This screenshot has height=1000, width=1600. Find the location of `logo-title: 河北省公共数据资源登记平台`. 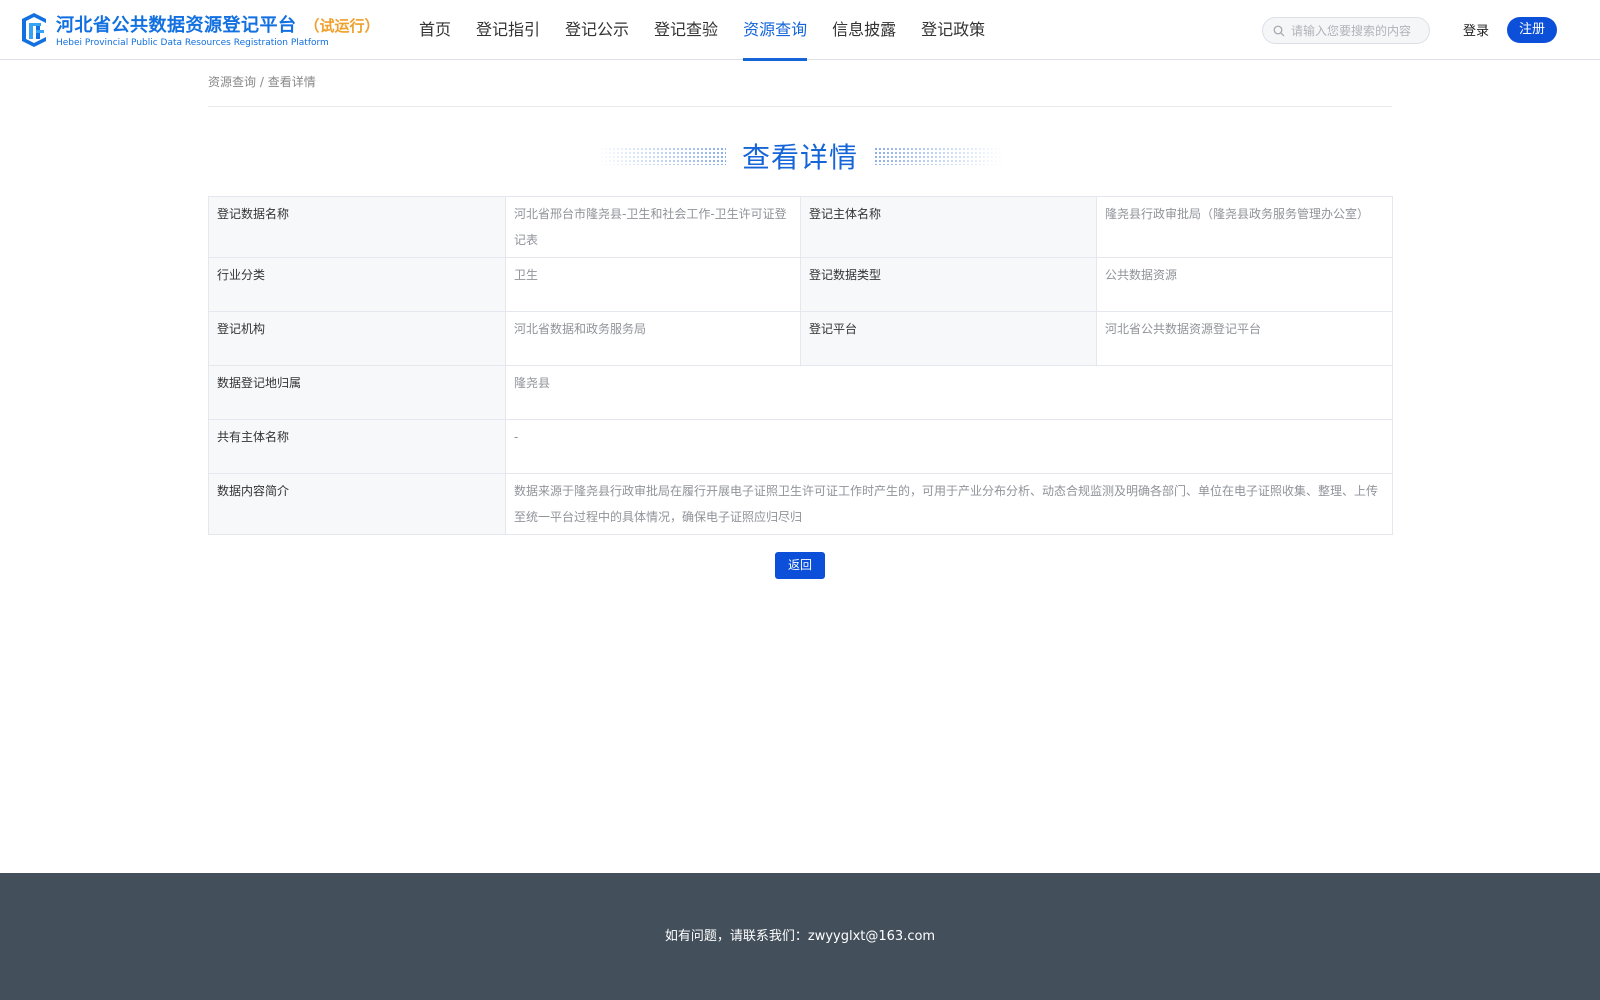

logo-title: 河北省公共数据资源登记平台 is located at coordinates (176, 25).